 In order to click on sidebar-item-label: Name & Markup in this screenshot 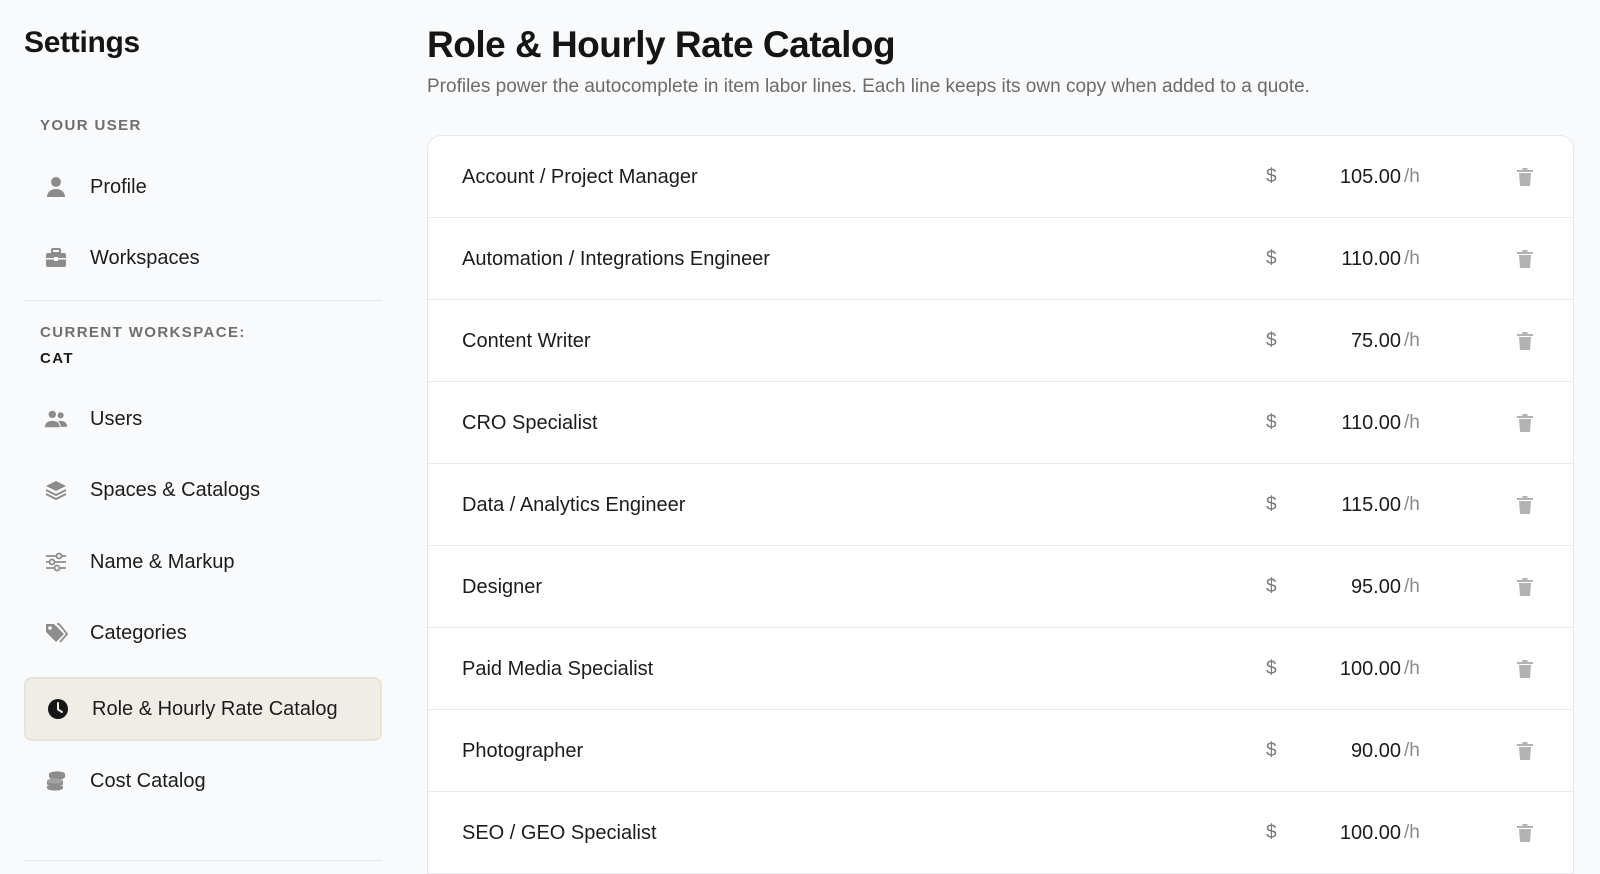, I will do `click(162, 561)`.